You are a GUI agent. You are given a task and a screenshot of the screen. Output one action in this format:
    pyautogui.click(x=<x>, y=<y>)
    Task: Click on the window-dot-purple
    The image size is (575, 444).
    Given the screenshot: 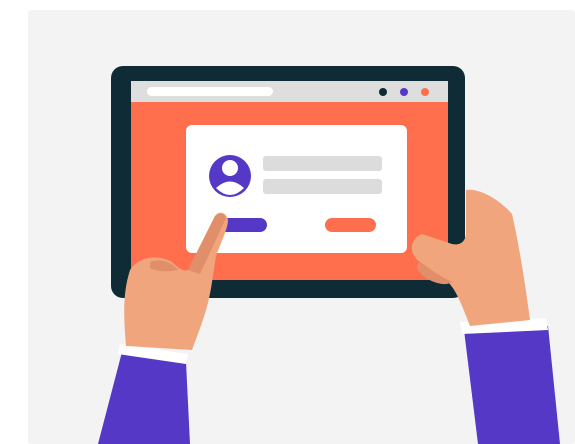 What is the action you would take?
    pyautogui.click(x=404, y=92)
    